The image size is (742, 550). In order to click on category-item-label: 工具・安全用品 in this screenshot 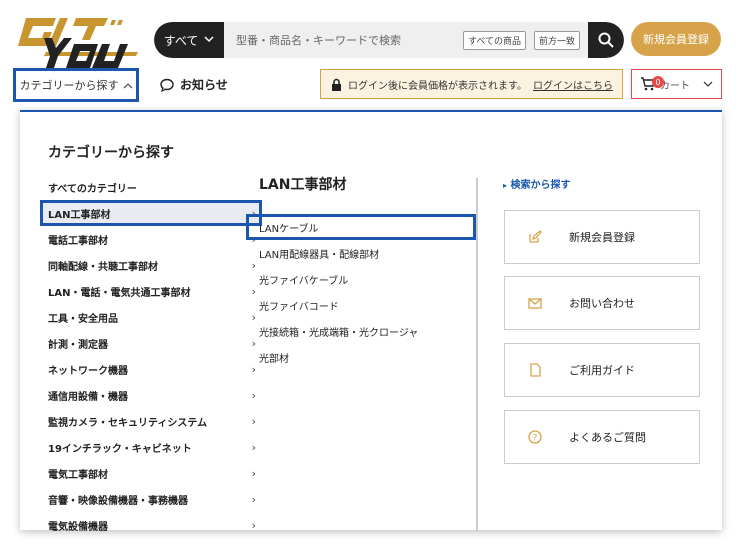, I will do `click(83, 319)`.